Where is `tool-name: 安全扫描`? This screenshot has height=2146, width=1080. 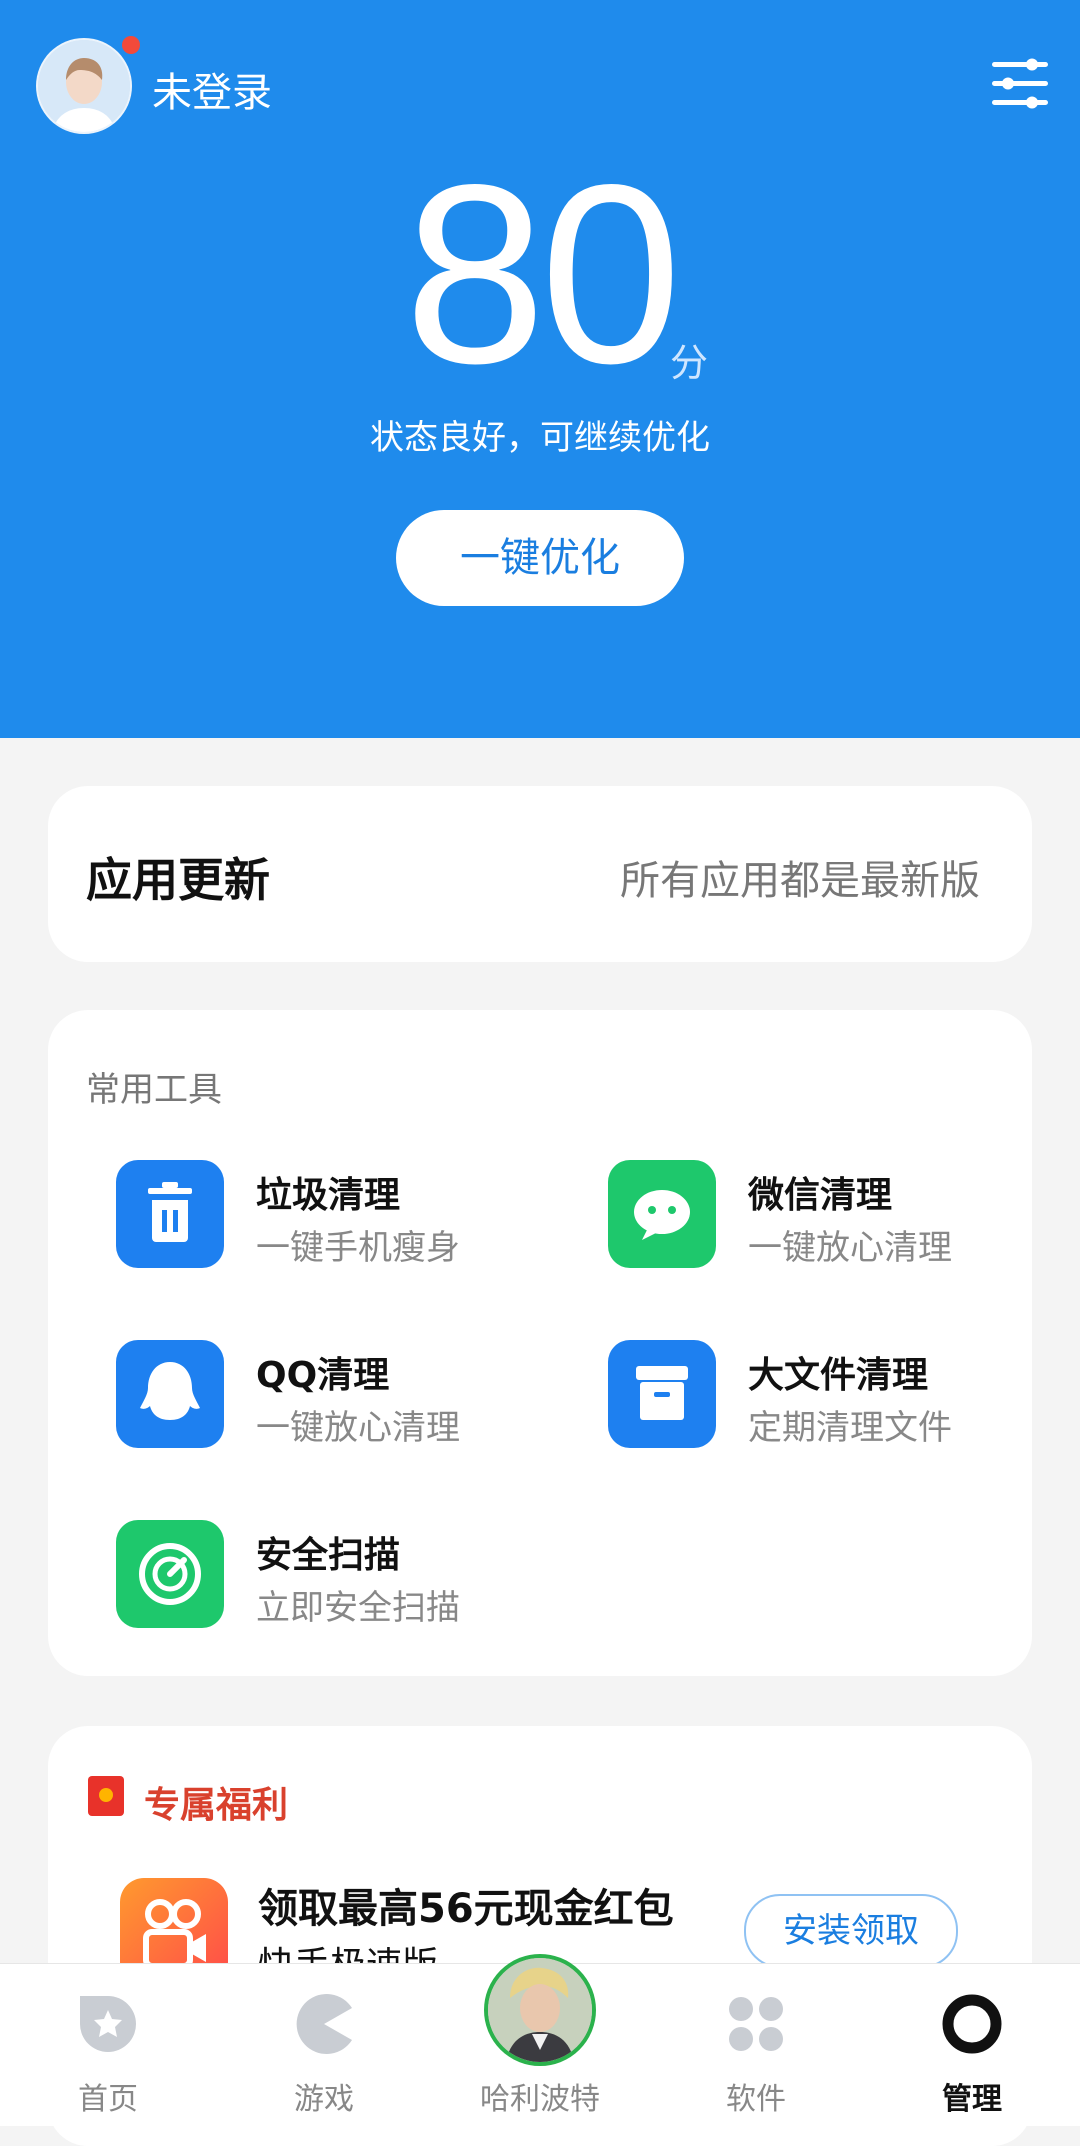
tool-name: 安全扫描 is located at coordinates (328, 1555).